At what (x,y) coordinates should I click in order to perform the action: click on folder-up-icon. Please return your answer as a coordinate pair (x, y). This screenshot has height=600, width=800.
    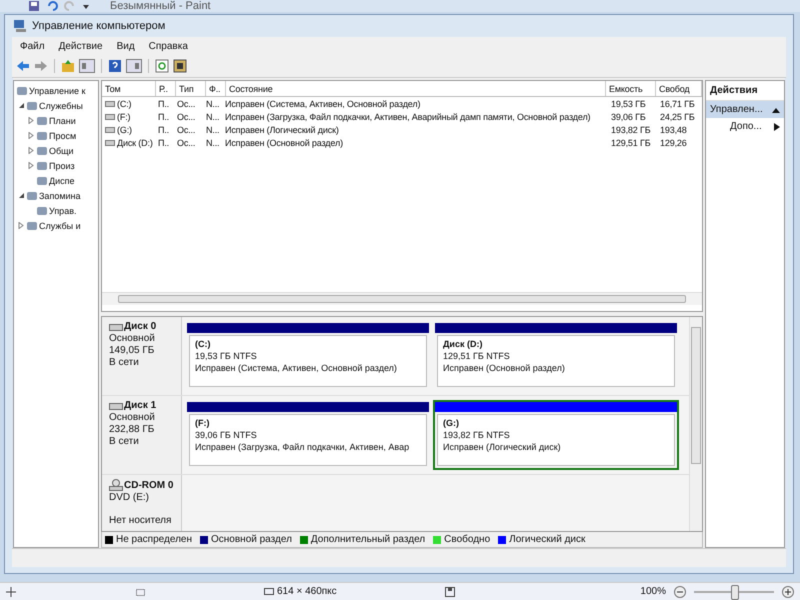
    Looking at the image, I should click on (68, 66).